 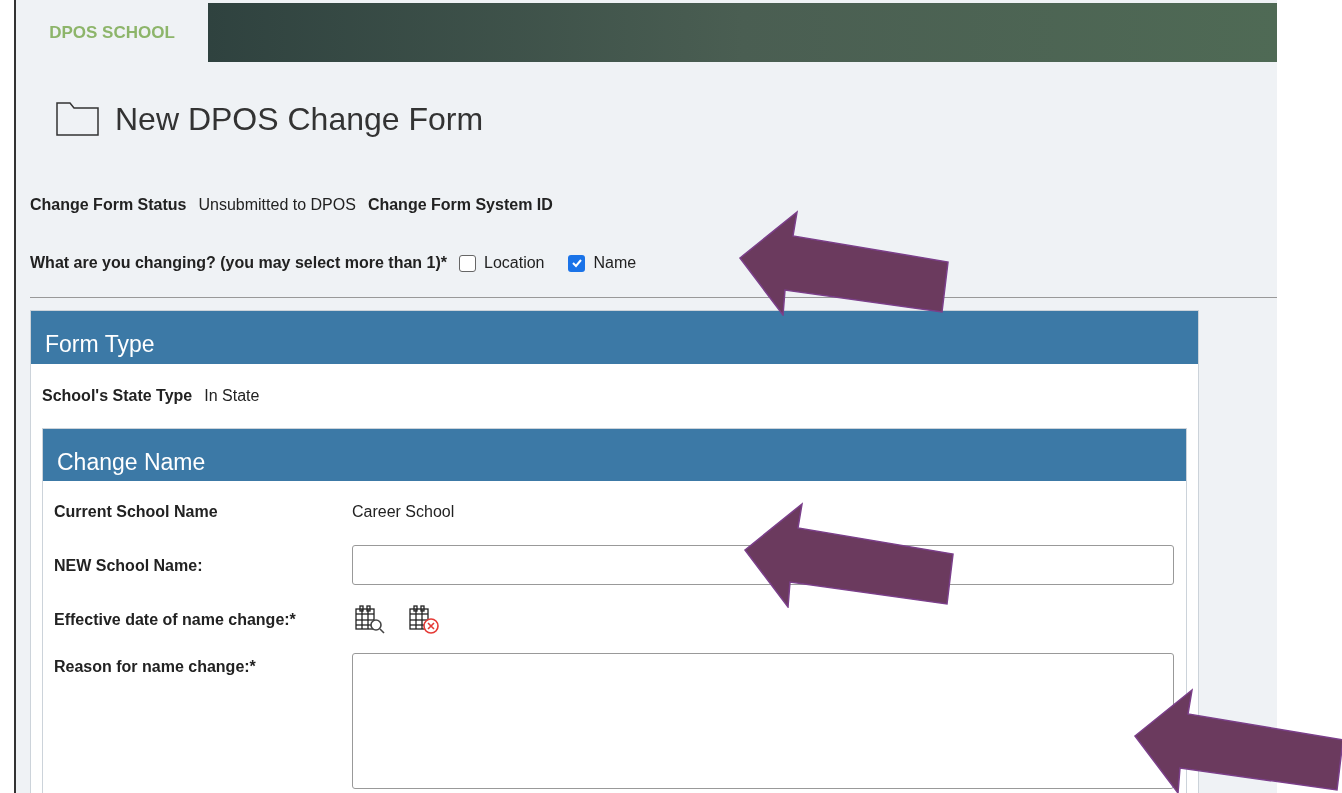 I want to click on state-type-label: School's State Type, so click(x=117, y=395).